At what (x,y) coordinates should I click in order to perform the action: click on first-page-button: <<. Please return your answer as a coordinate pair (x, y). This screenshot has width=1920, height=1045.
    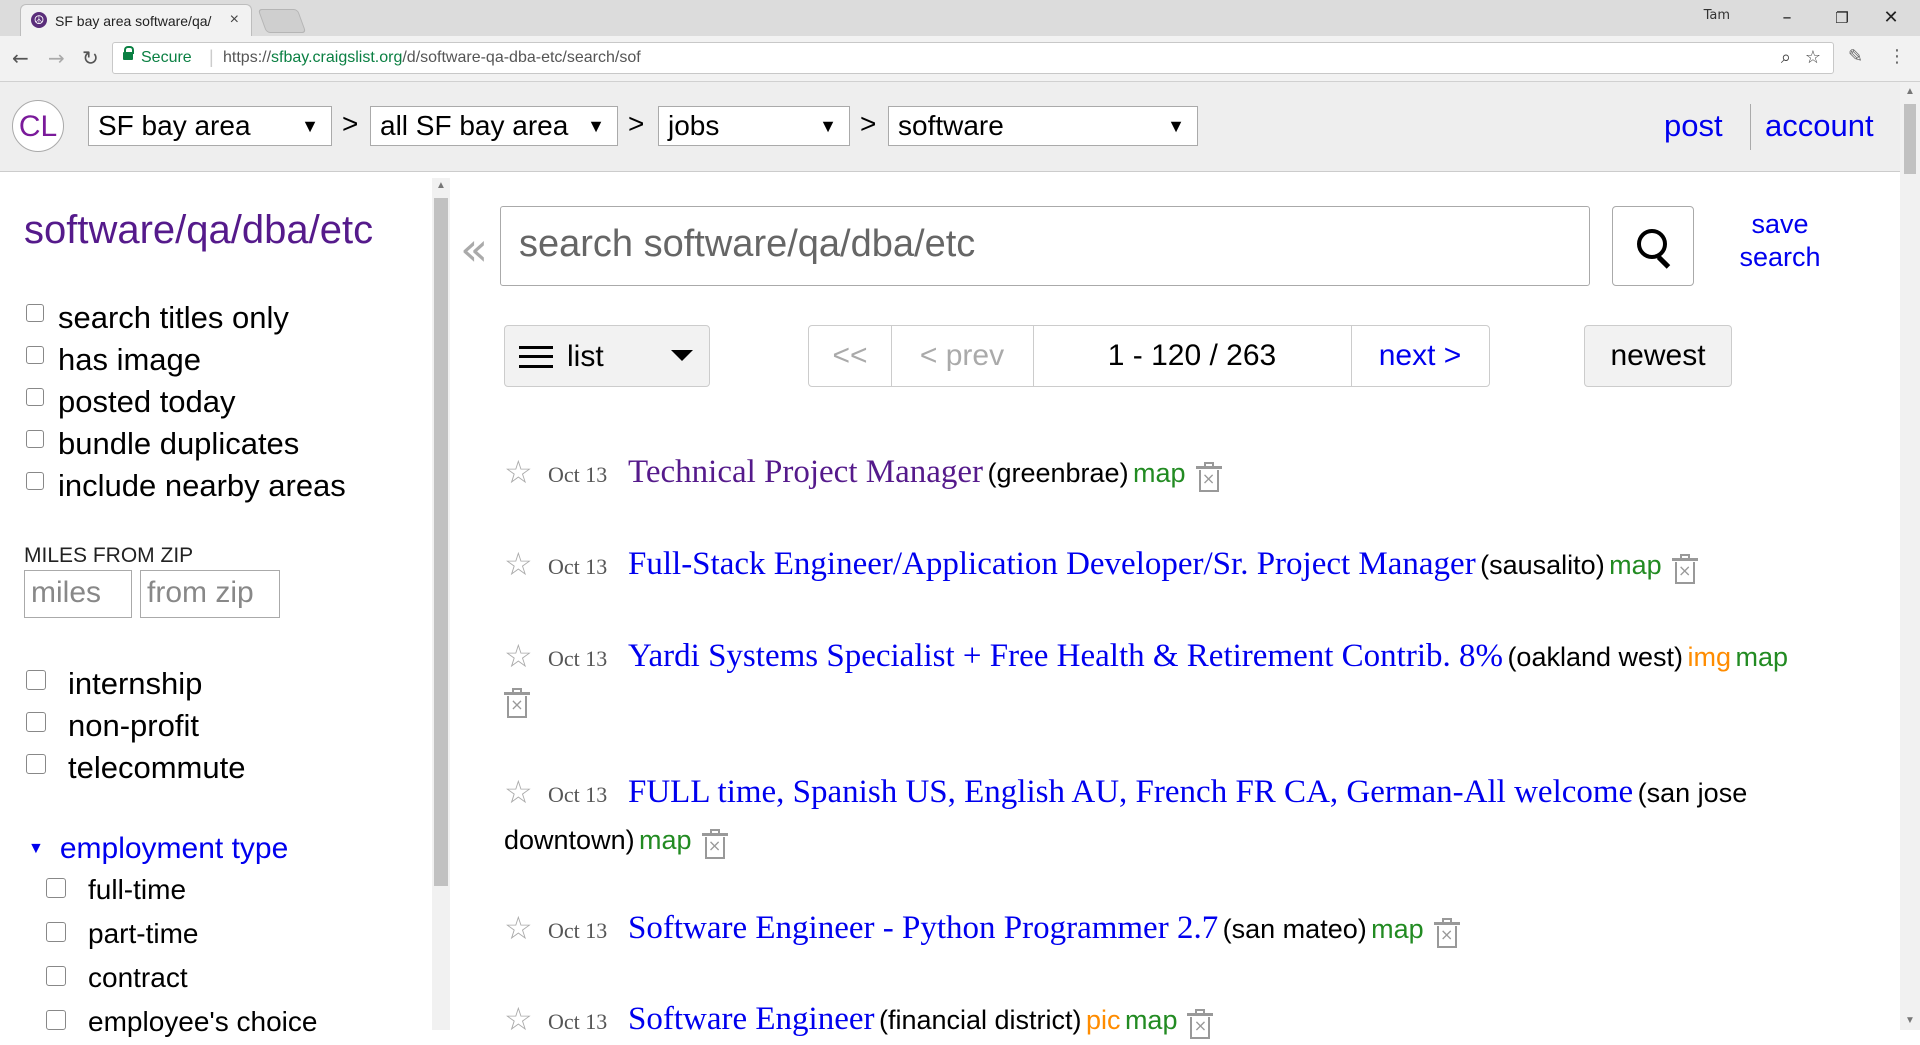
    Looking at the image, I should click on (850, 356).